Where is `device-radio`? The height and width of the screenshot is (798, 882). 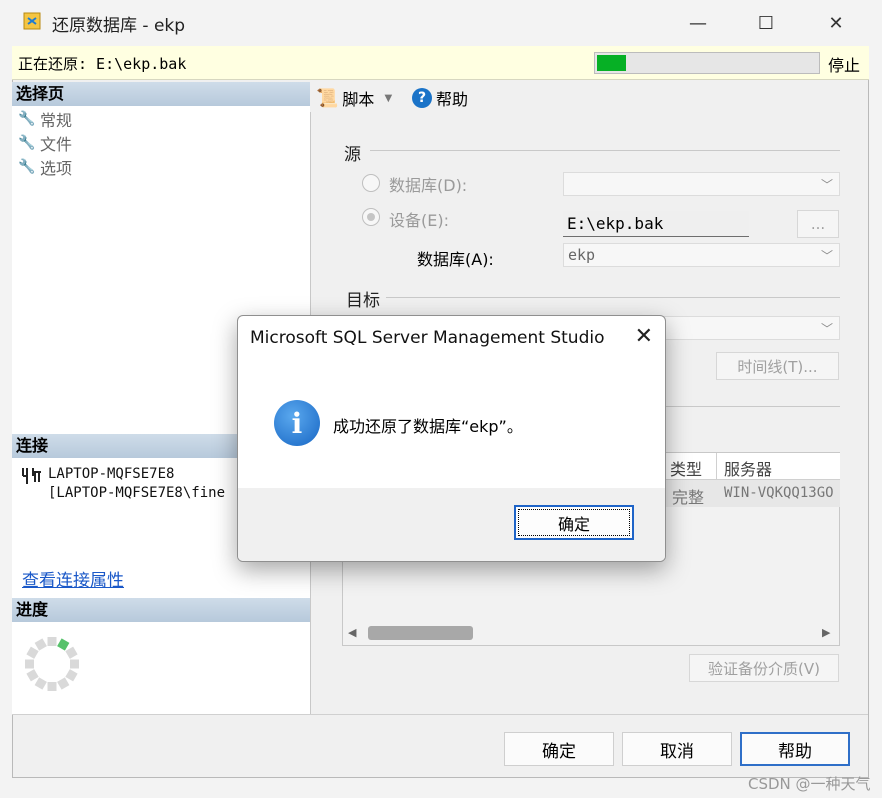
device-radio is located at coordinates (371, 217).